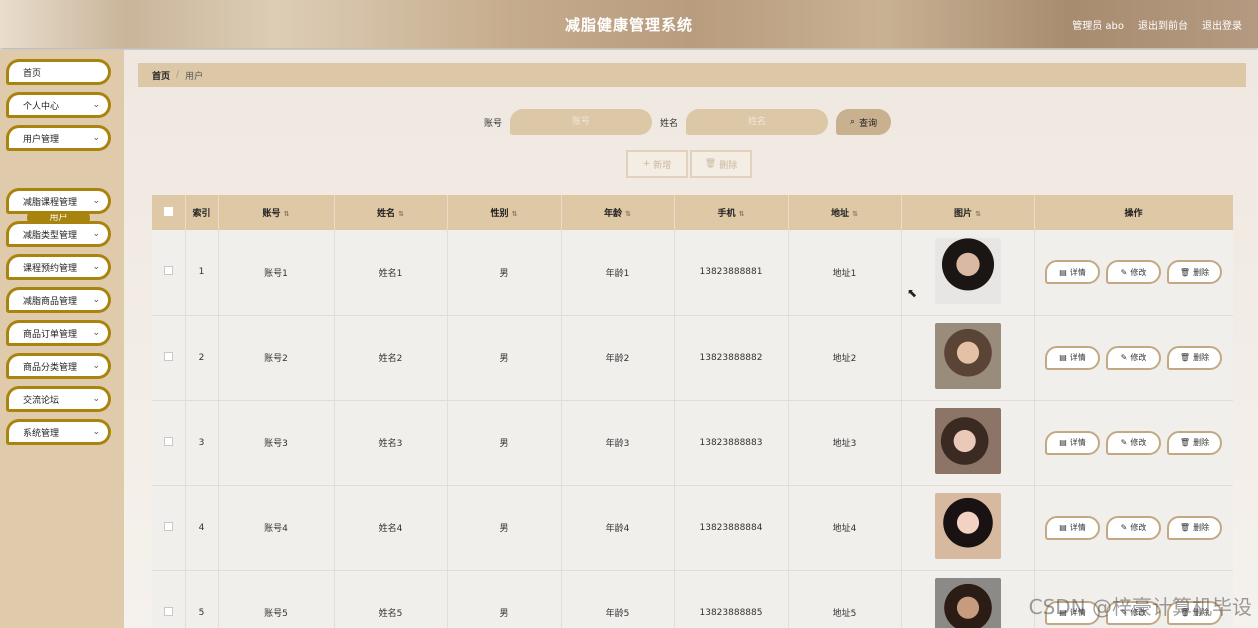 This screenshot has width=1258, height=628. Describe the element at coordinates (202, 599) in the screenshot. I see `cell-index: 5` at that location.